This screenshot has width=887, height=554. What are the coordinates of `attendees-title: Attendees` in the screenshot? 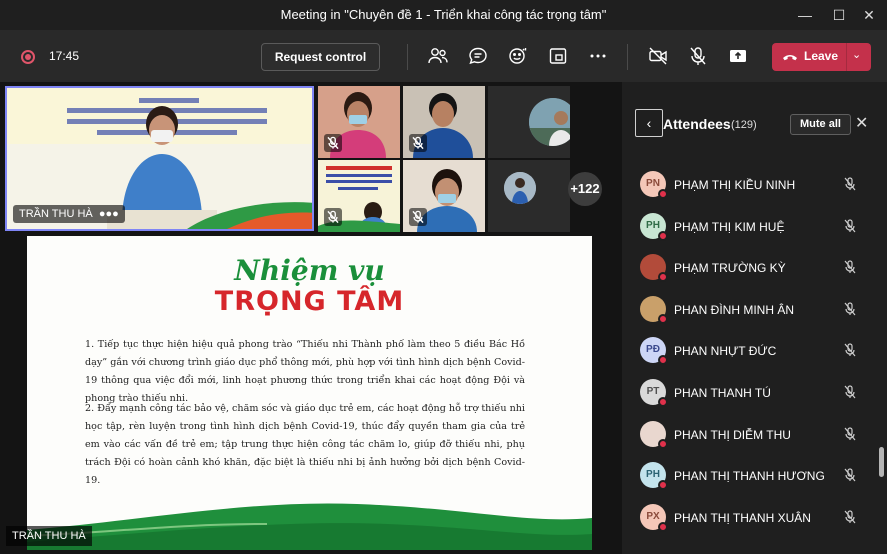 It's located at (697, 124).